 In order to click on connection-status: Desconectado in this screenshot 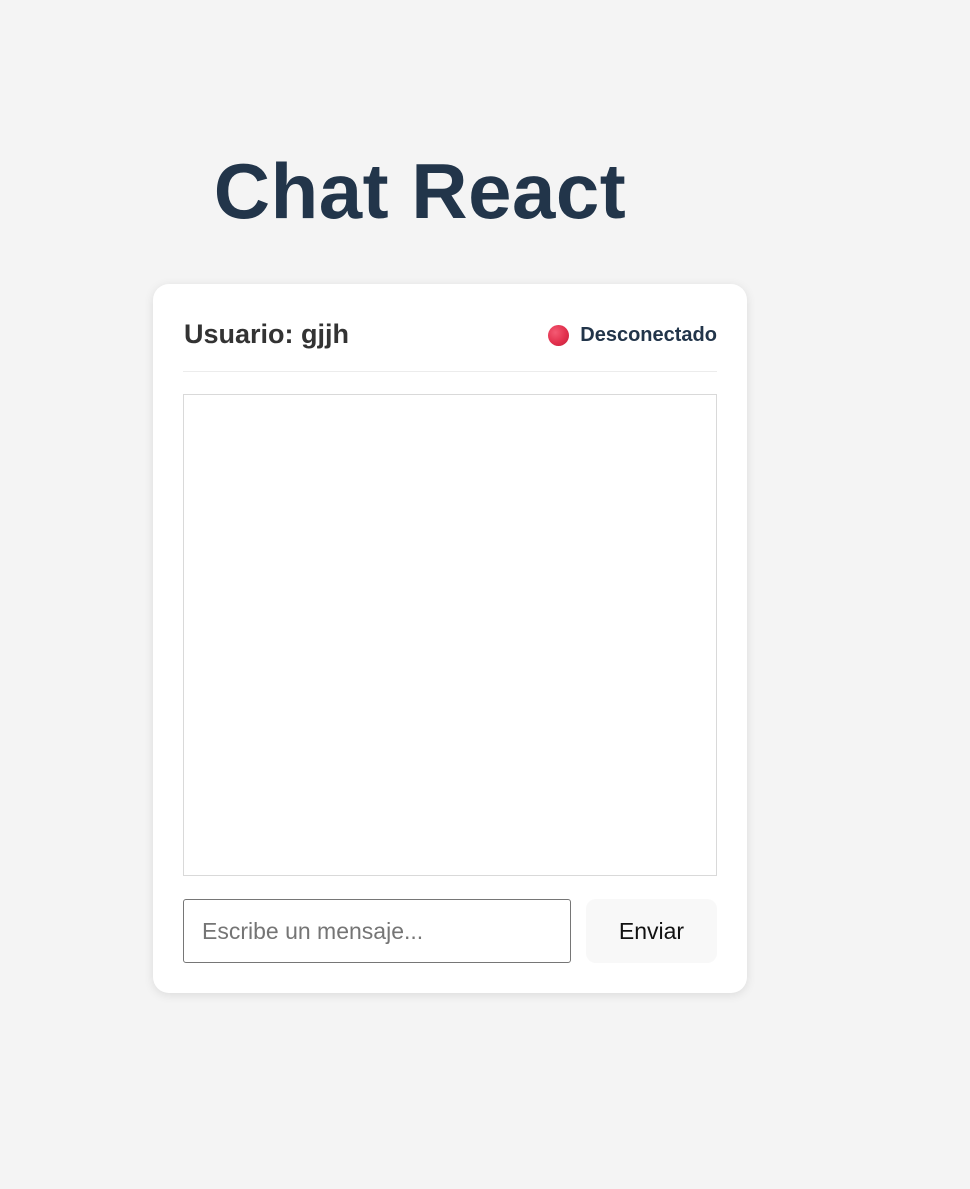, I will do `click(632, 335)`.